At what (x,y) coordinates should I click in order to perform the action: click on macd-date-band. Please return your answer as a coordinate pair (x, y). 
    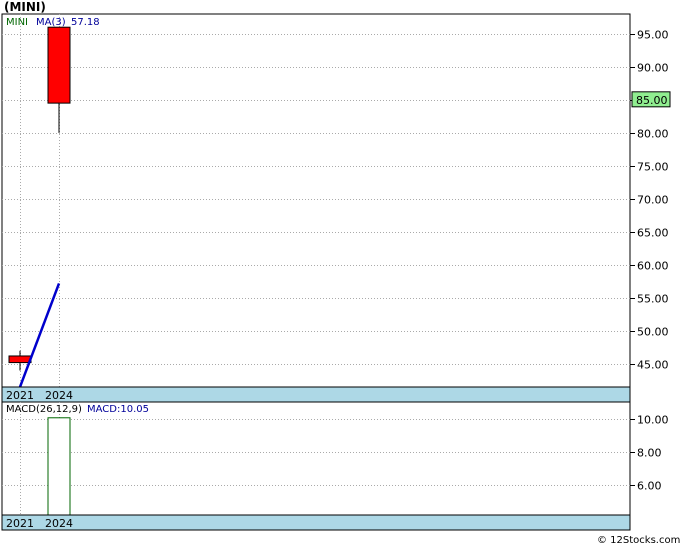
    Looking at the image, I should click on (316, 522).